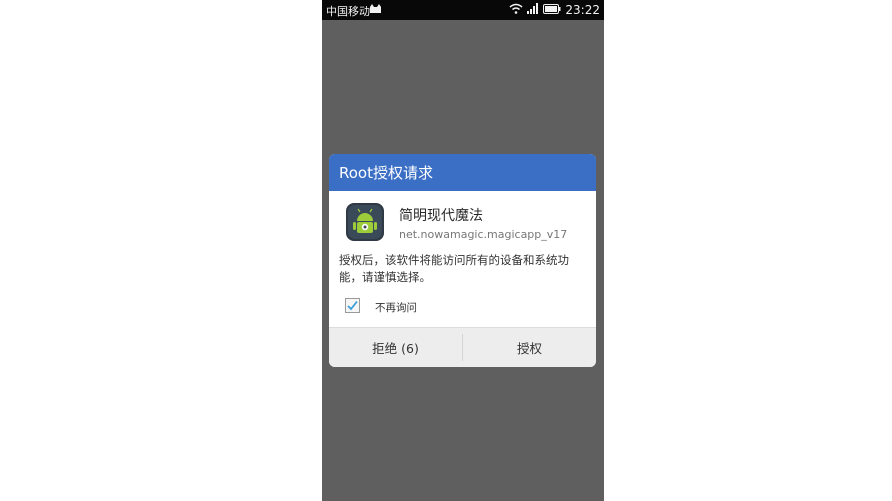 The height and width of the screenshot is (501, 892). Describe the element at coordinates (441, 216) in the screenshot. I see `app-name: 简明现代魔法` at that location.